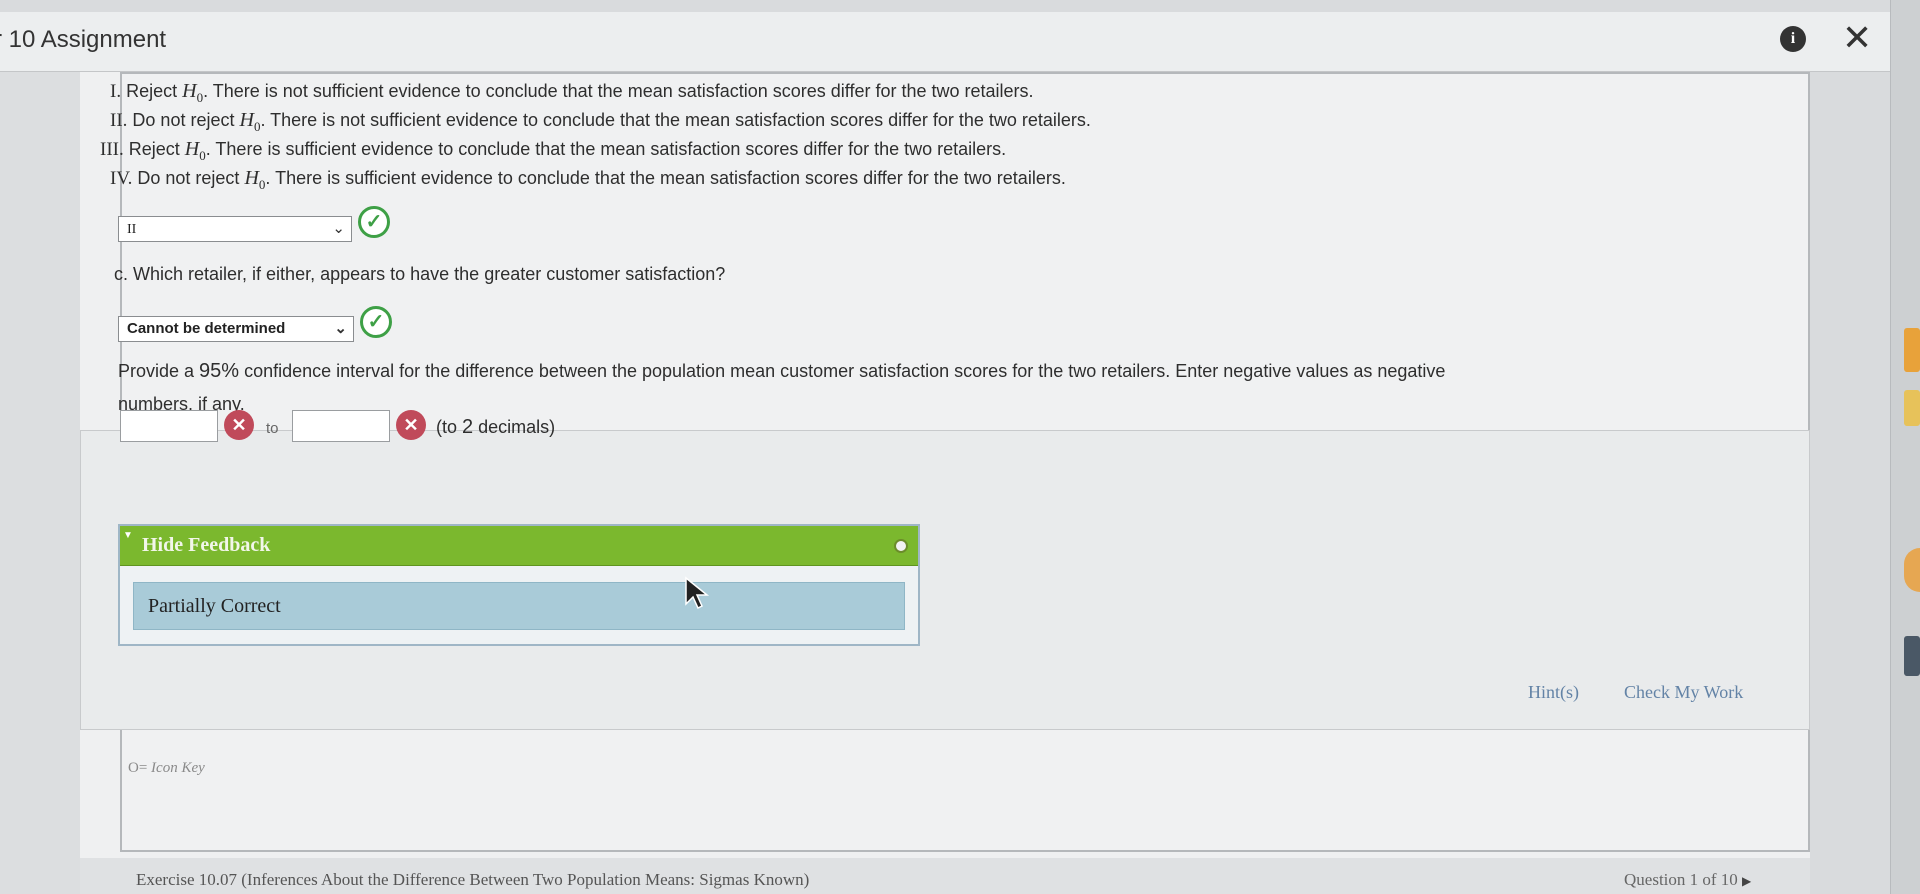 The width and height of the screenshot is (1920, 894). Describe the element at coordinates (169, 426) in the screenshot. I see `ci-lower-input` at that location.